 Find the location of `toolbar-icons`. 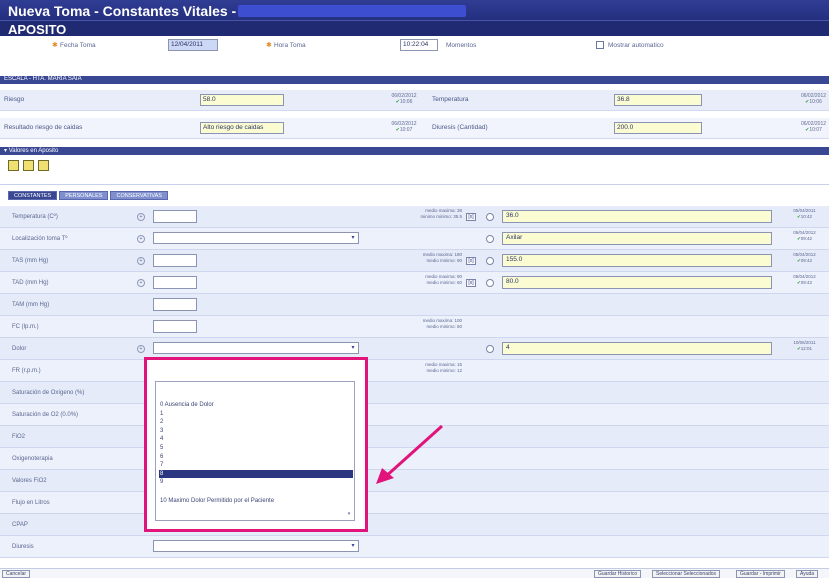

toolbar-icons is located at coordinates (30, 166).